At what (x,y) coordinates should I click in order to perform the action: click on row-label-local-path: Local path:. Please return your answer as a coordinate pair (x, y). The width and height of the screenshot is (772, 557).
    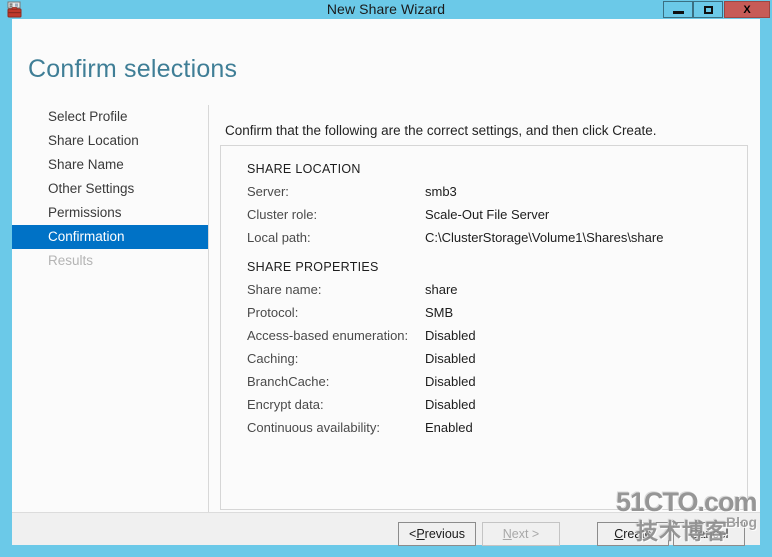
    Looking at the image, I should click on (279, 237).